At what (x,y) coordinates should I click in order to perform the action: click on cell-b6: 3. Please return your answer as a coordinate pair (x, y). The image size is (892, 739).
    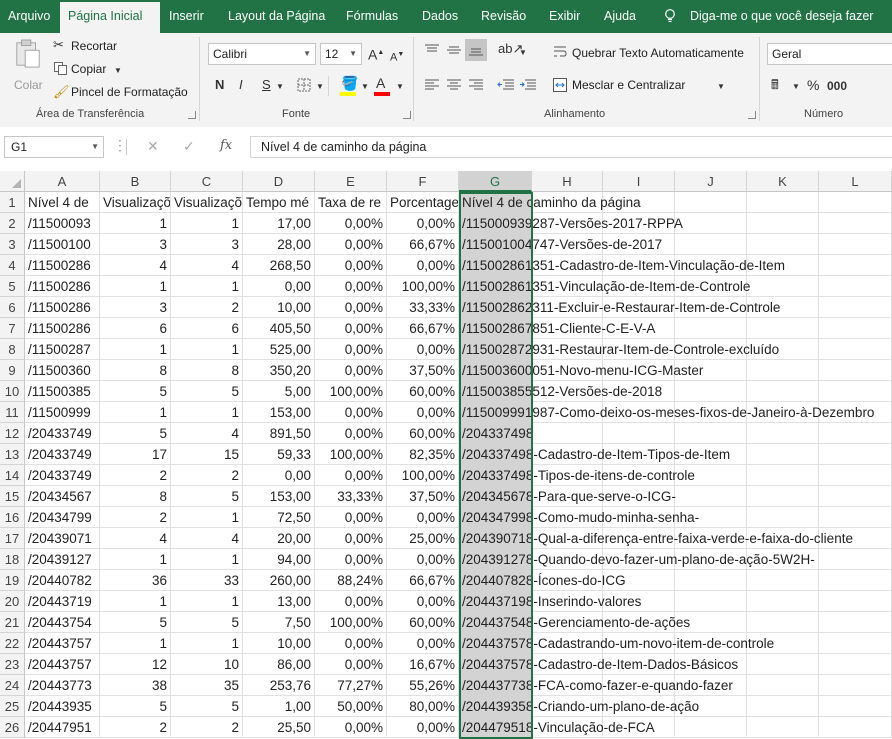
    Looking at the image, I should click on (135, 307).